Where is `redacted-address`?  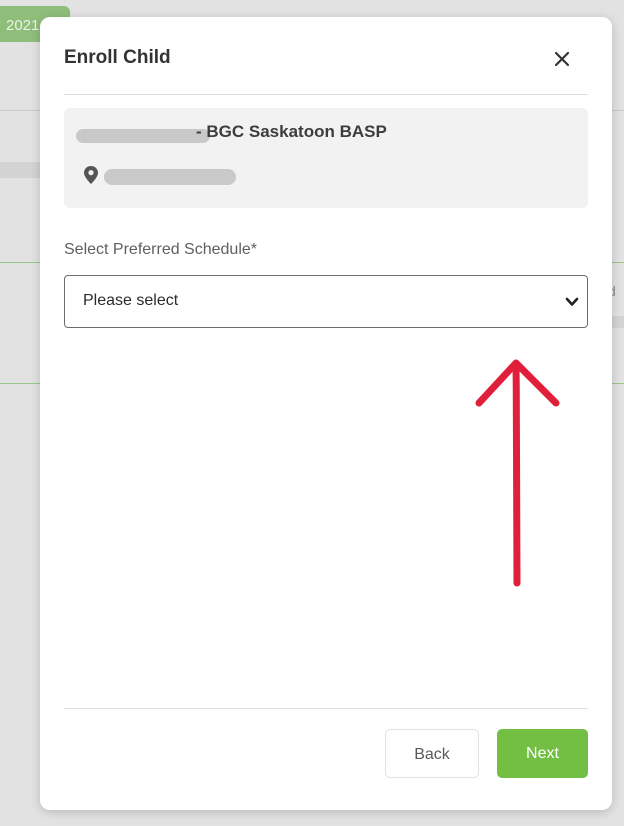
redacted-address is located at coordinates (170, 177).